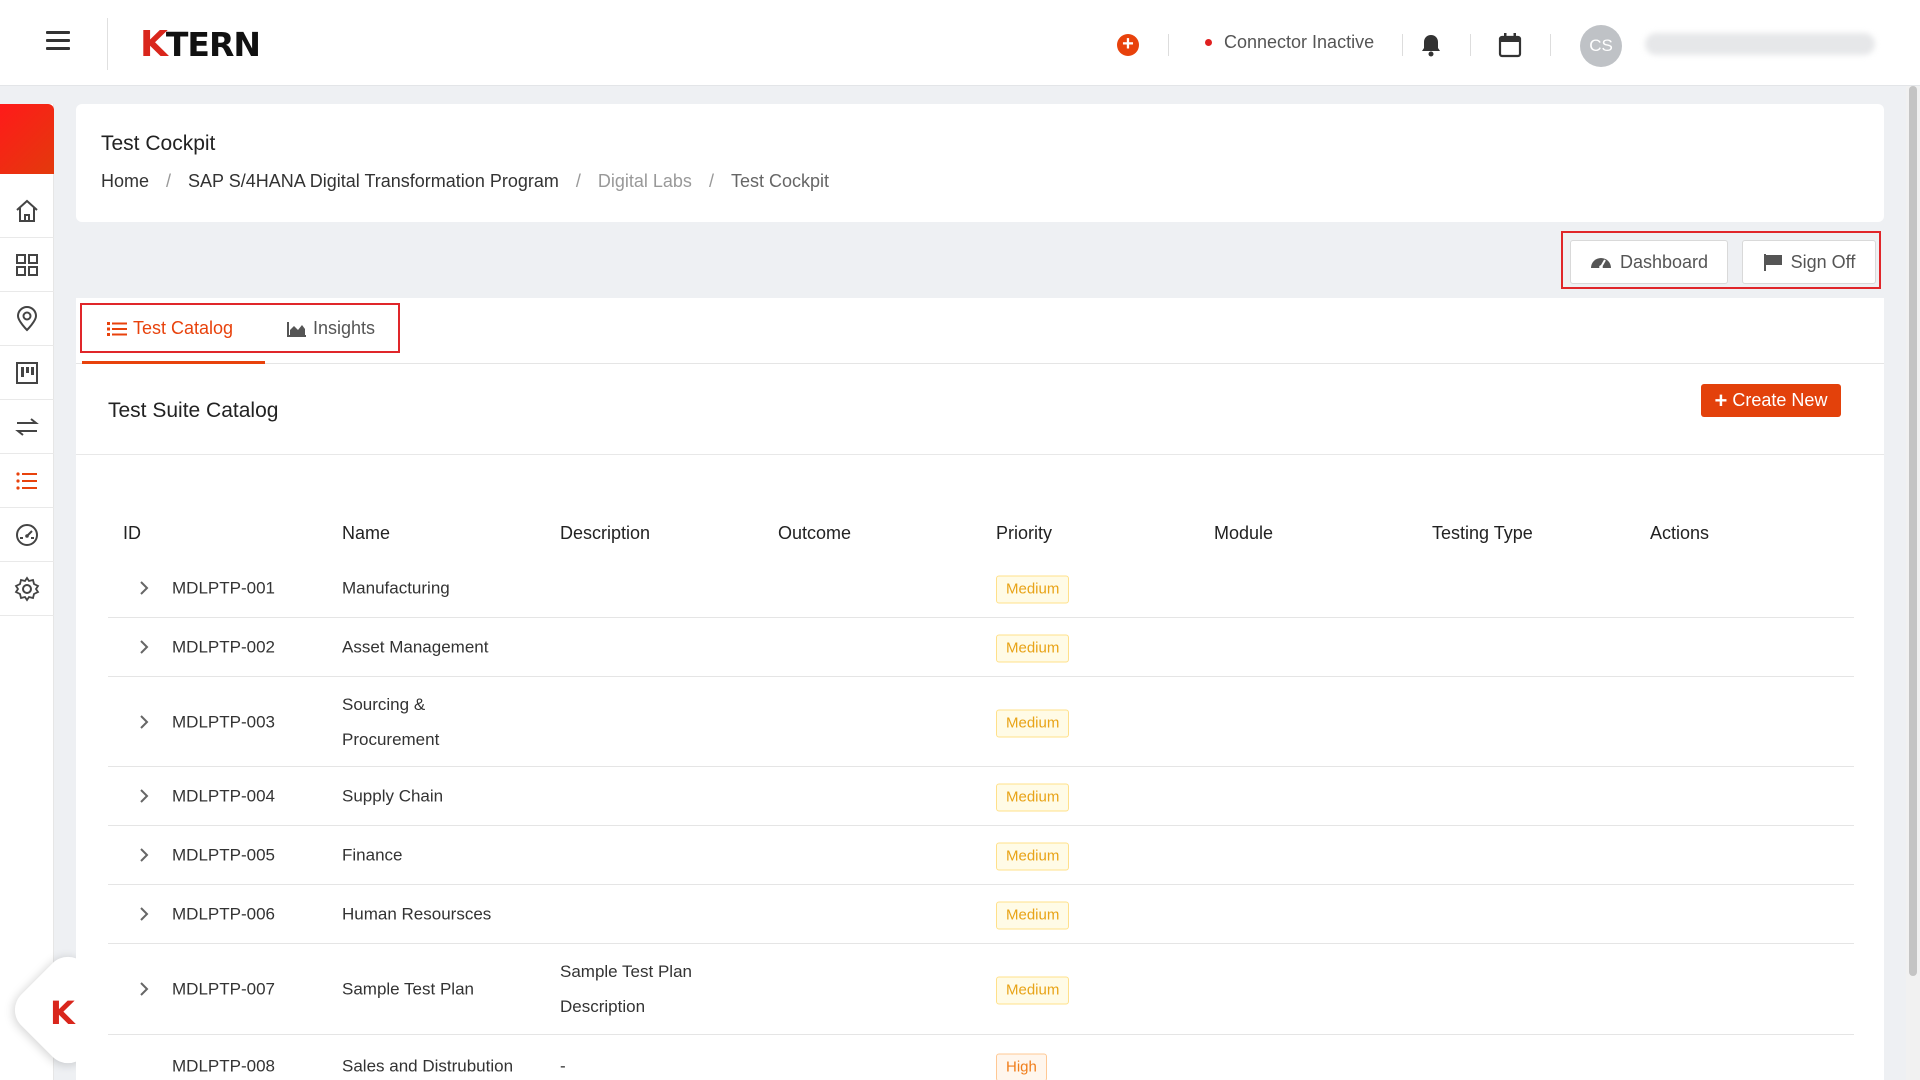 The height and width of the screenshot is (1080, 1920). What do you see at coordinates (1299, 42) in the screenshot?
I see `connector-status-label: Connector Inactive` at bounding box center [1299, 42].